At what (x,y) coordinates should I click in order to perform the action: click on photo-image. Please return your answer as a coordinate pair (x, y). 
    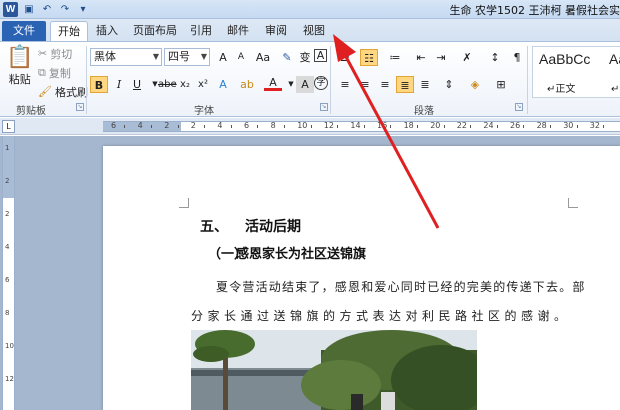
    Looking at the image, I should click on (334, 370).